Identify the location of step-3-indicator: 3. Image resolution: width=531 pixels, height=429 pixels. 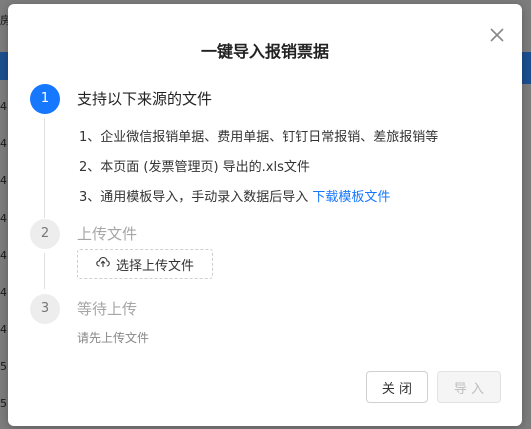
(45, 309).